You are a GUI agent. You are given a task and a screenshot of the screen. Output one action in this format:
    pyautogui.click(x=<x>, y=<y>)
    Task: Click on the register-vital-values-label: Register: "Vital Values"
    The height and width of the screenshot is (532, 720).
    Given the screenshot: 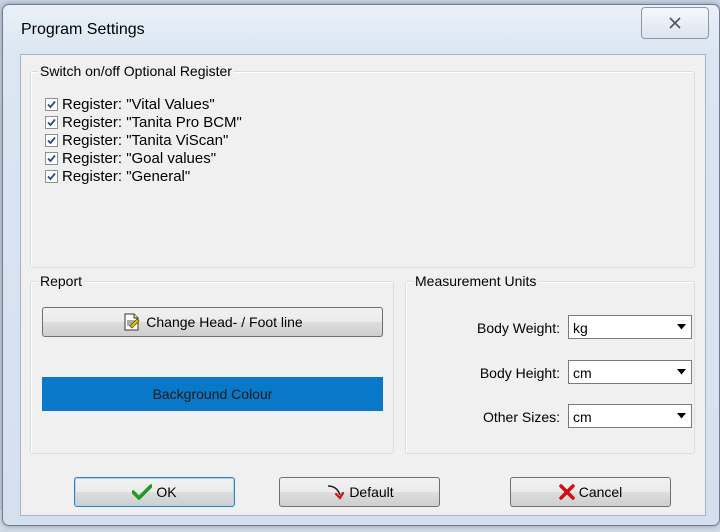 What is the action you would take?
    pyautogui.click(x=138, y=104)
    